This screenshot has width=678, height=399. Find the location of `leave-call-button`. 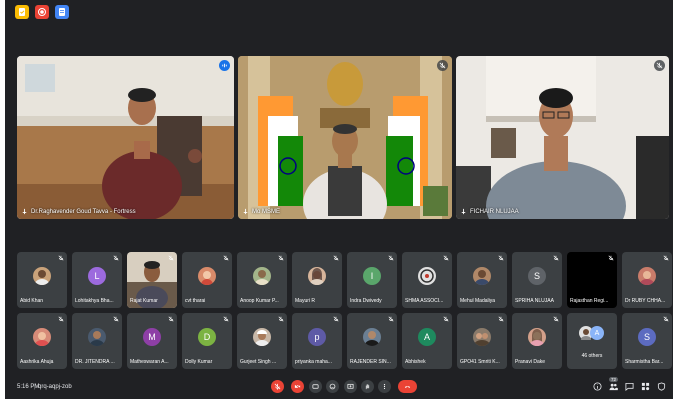

leave-call-button is located at coordinates (407, 386).